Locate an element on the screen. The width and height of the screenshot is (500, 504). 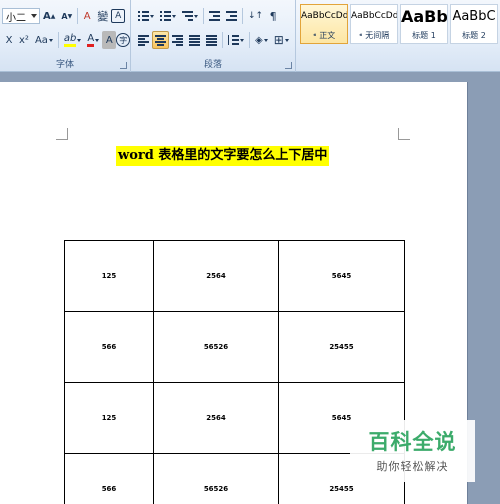
change-case-icon: Aa is located at coordinates (41, 40).